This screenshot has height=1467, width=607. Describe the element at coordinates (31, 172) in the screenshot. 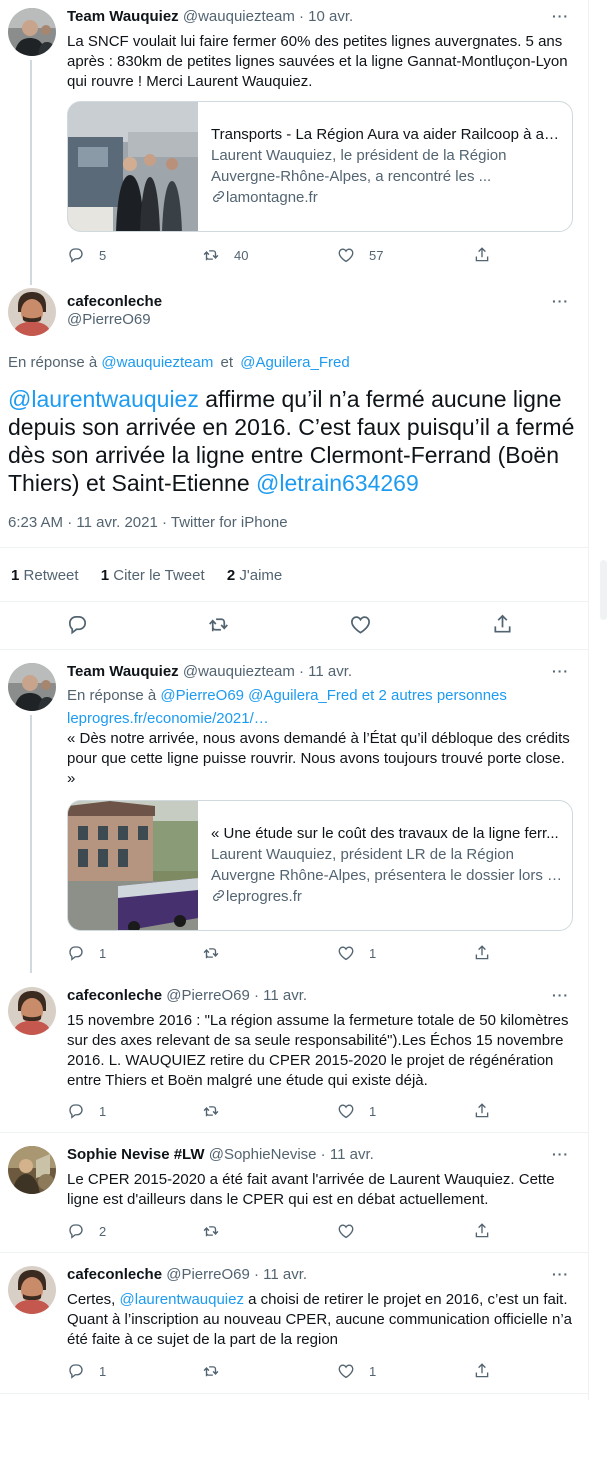

I see `thread-connector` at that location.